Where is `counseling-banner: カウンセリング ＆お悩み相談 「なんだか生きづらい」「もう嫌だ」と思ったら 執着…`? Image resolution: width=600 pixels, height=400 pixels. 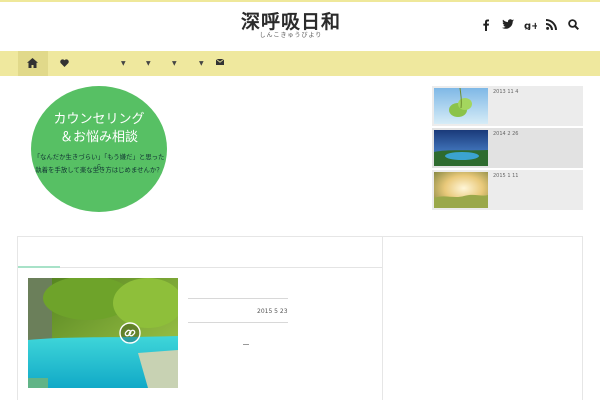
counseling-banner: カウンセリング ＆お悩み相談 「なんだか生きづらい」「もう嫌だ」と思ったら 執着… is located at coordinates (99, 149).